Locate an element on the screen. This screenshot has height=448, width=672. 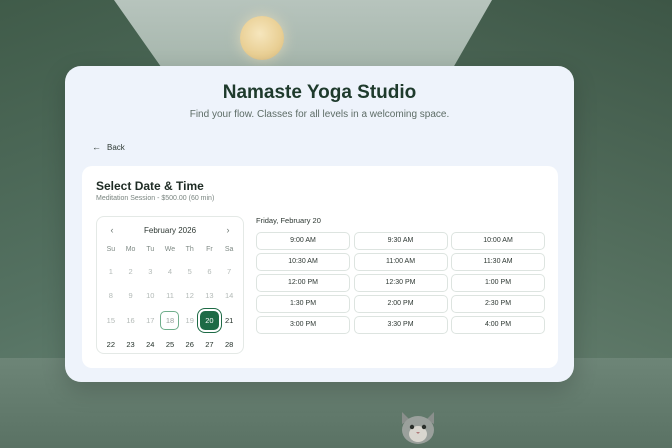
calendar-day-number: 14 is located at coordinates (229, 296).